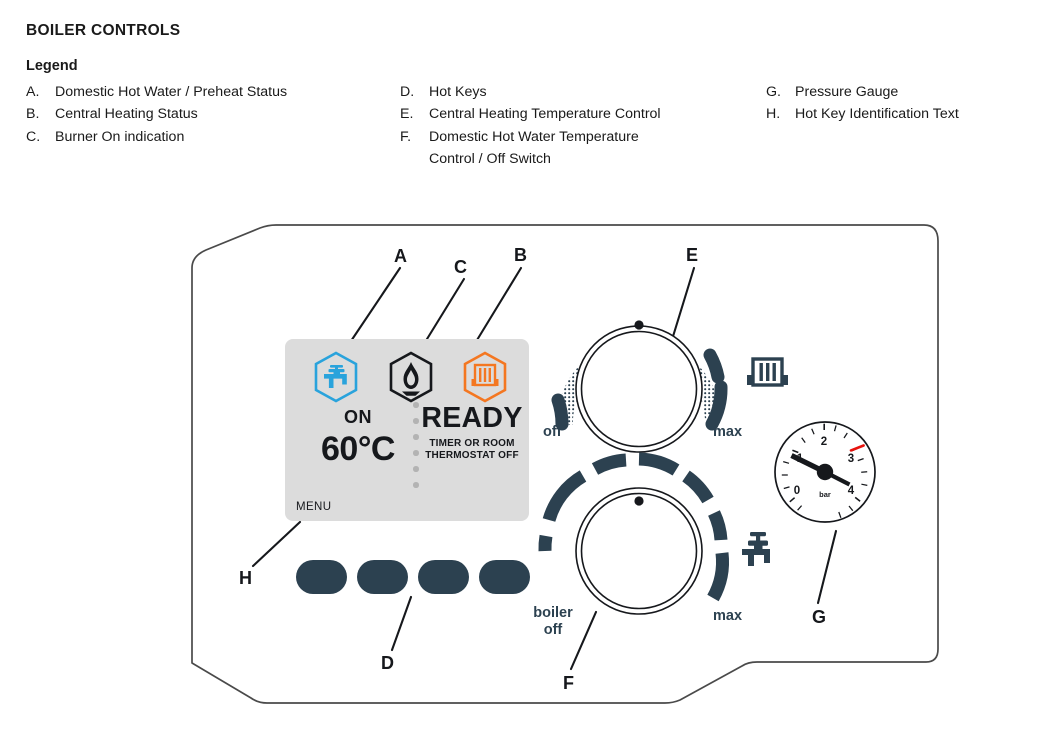  Describe the element at coordinates (411, 377) in the screenshot. I see `burner-status-icon` at that location.